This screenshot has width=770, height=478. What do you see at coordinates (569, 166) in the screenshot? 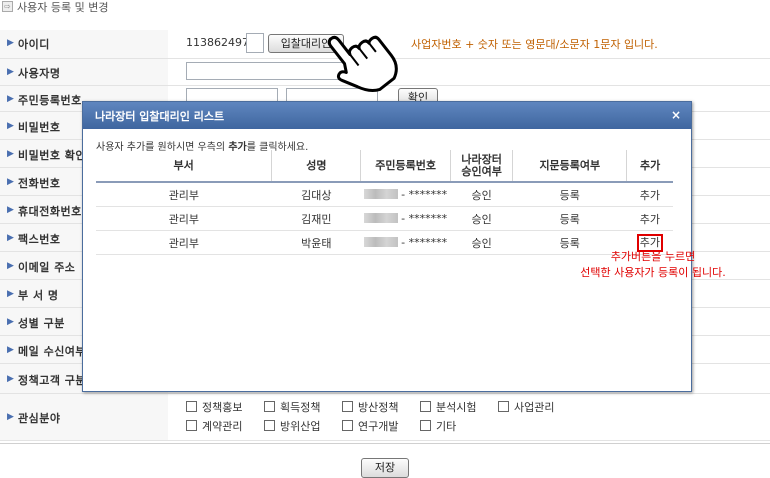
I see `col-fingerprint: 지문등록여부` at bounding box center [569, 166].